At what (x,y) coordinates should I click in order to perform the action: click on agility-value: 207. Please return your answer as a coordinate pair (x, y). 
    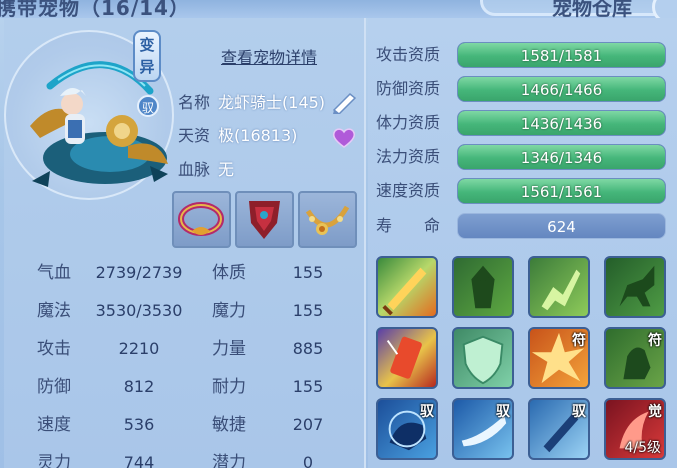
    Looking at the image, I should click on (308, 424).